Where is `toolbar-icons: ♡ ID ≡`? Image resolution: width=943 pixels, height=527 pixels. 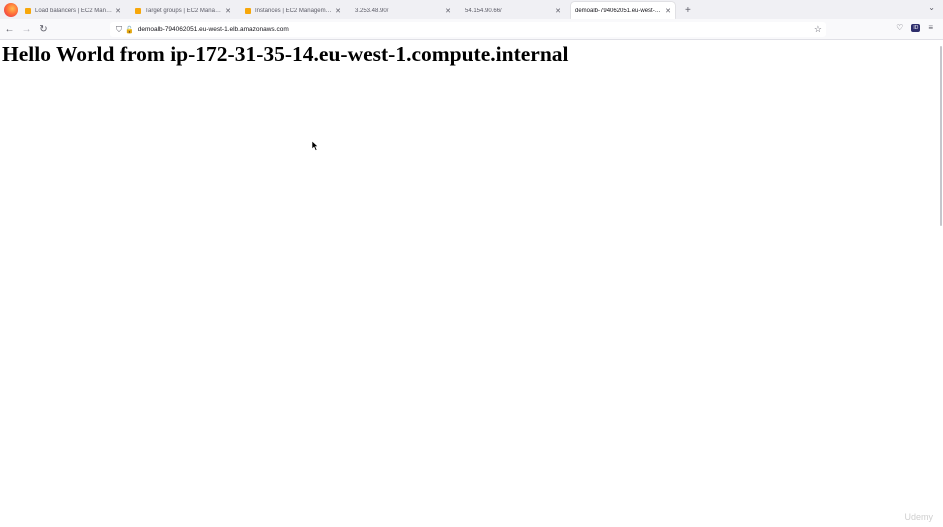 toolbar-icons: ♡ ID ≡ is located at coordinates (914, 27).